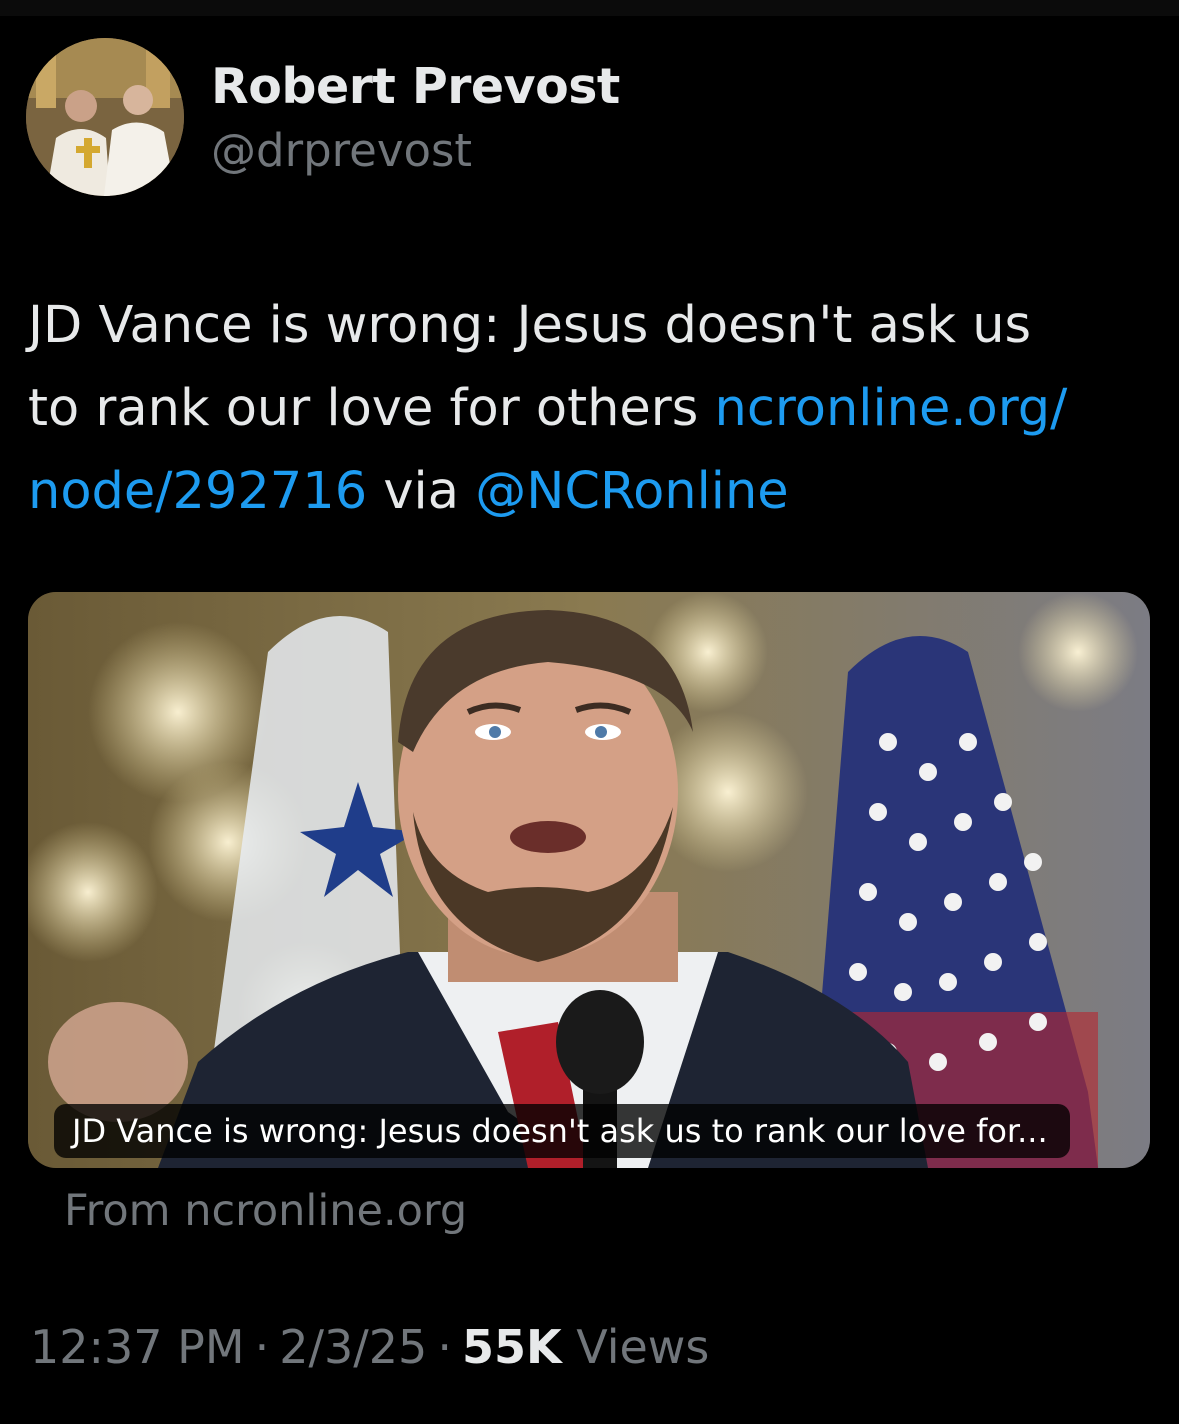 The height and width of the screenshot is (1424, 1179). Describe the element at coordinates (530, 325) in the screenshot. I see `tweet-text-line: JD Vance is wrong: Jesus doesn't ask us` at that location.